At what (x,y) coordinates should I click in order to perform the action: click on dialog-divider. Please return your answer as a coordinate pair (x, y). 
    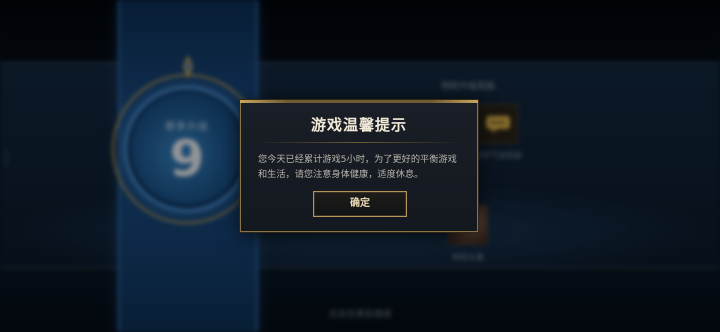
    Looking at the image, I should click on (359, 142).